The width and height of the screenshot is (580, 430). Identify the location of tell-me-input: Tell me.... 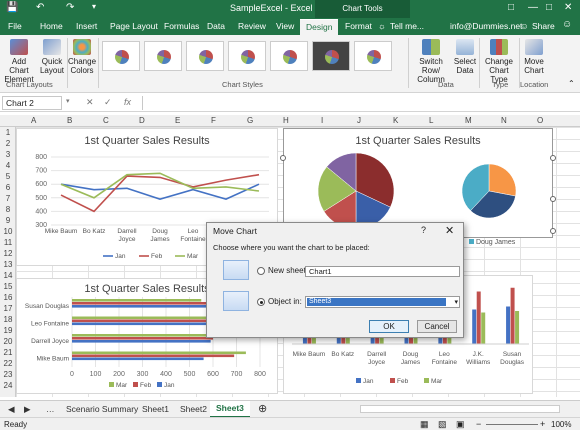
(407, 26).